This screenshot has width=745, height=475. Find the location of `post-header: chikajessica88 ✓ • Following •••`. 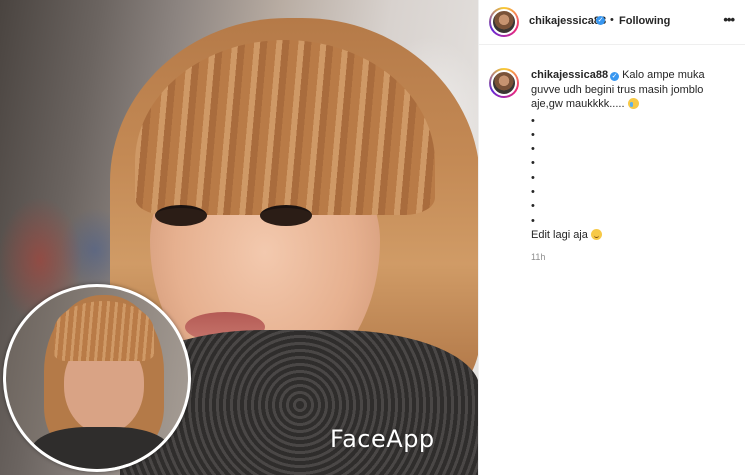

post-header: chikajessica88 ✓ • Following ••• is located at coordinates (612, 22).